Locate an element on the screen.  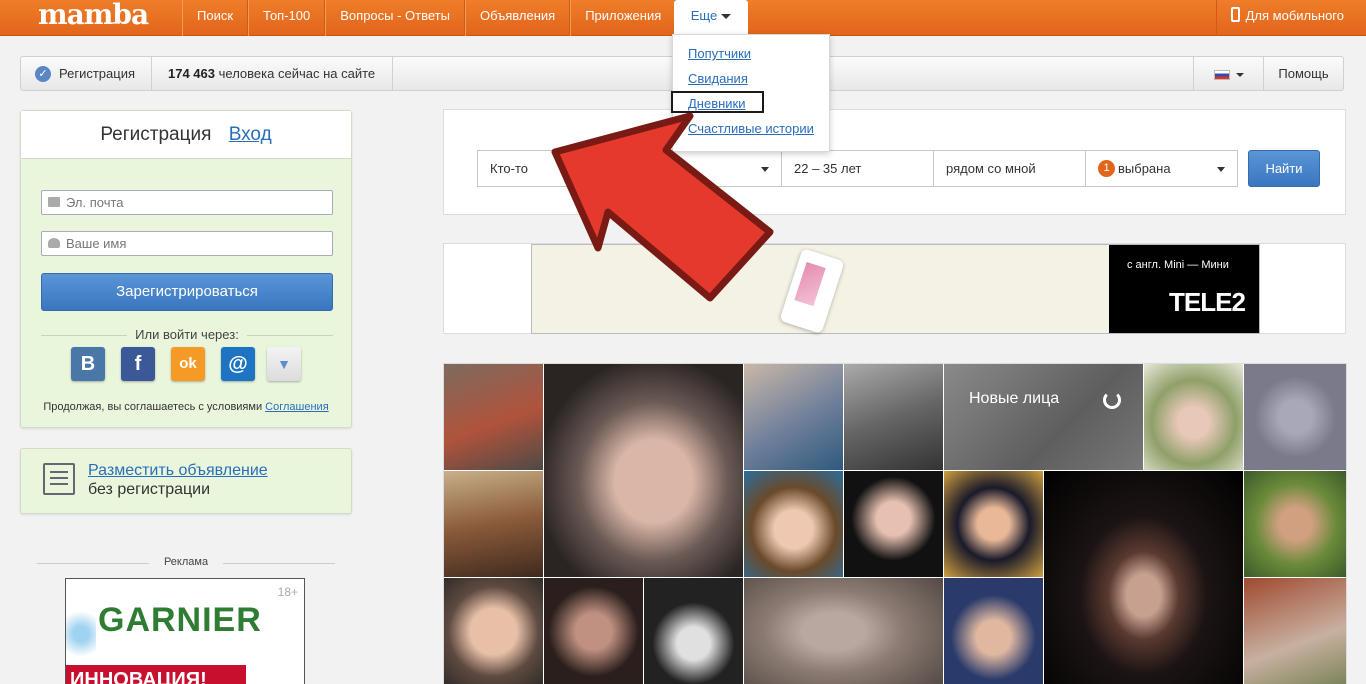
advert-label: Реклама is located at coordinates (186, 562).